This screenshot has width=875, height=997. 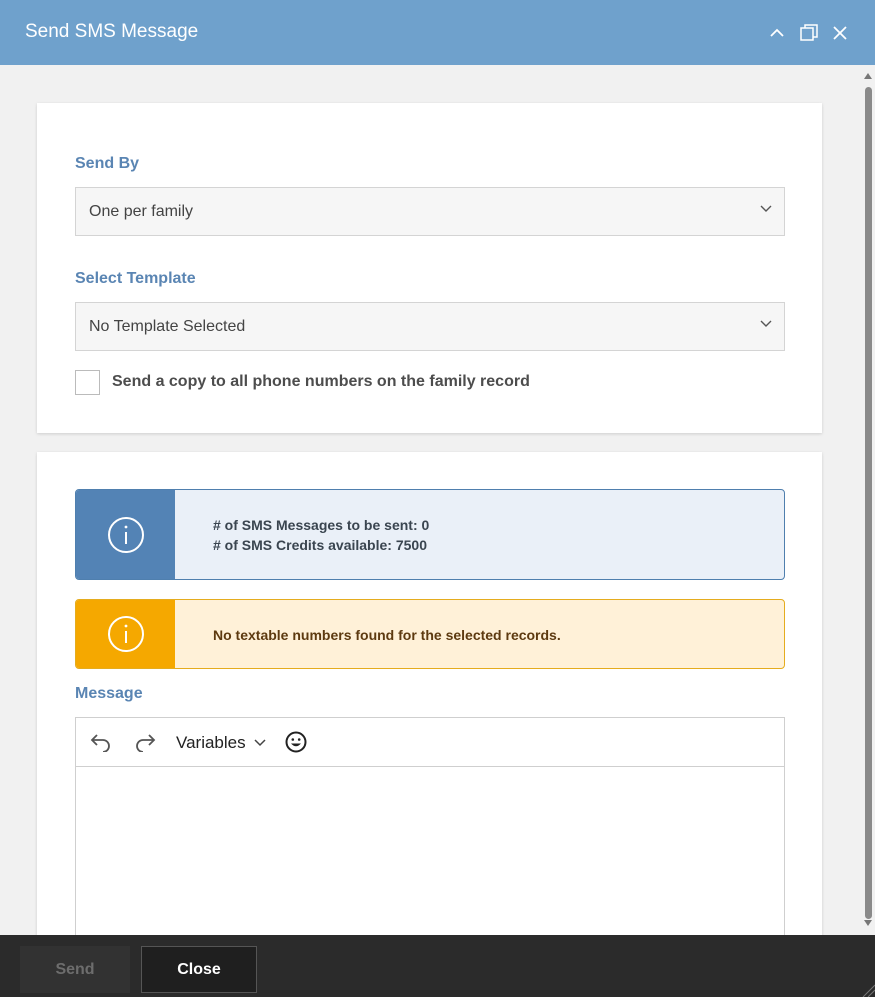 What do you see at coordinates (437, 966) in the screenshot?
I see `dialog-footer: Send Close` at bounding box center [437, 966].